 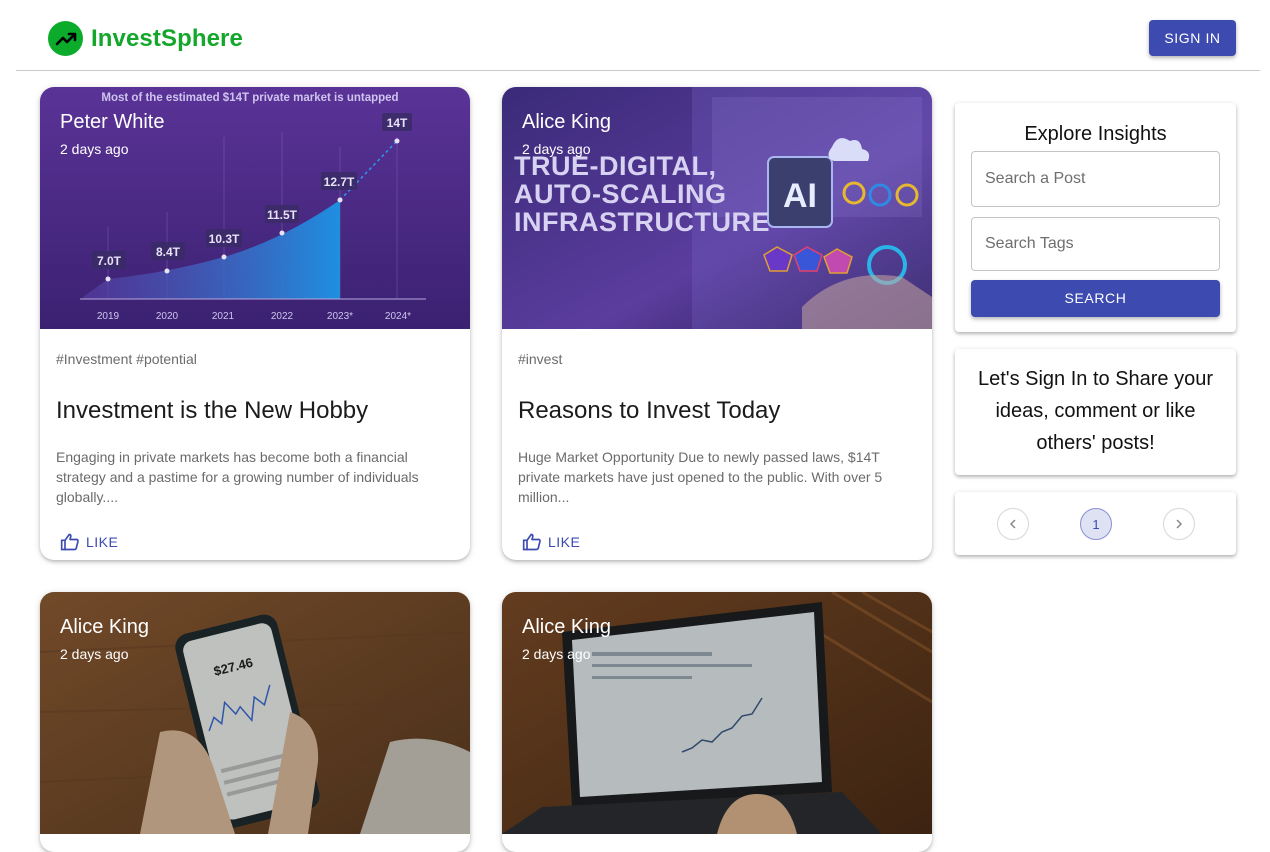 I want to click on chevron-left-icon, so click(x=1012, y=524).